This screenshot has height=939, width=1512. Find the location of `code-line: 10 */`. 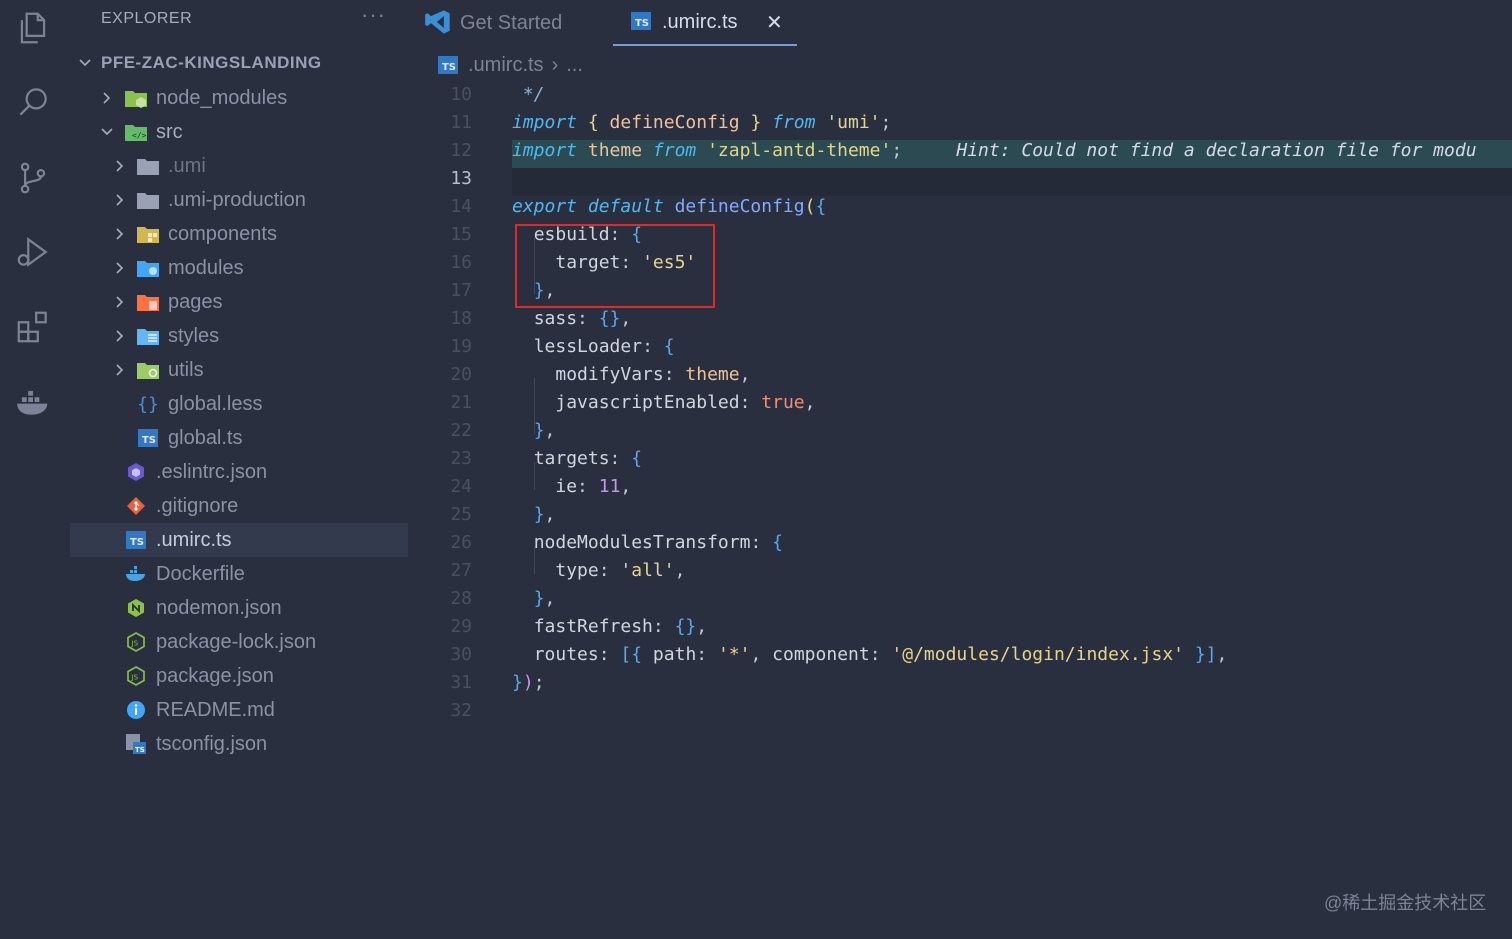

code-line: 10 */ is located at coordinates (497, 94).